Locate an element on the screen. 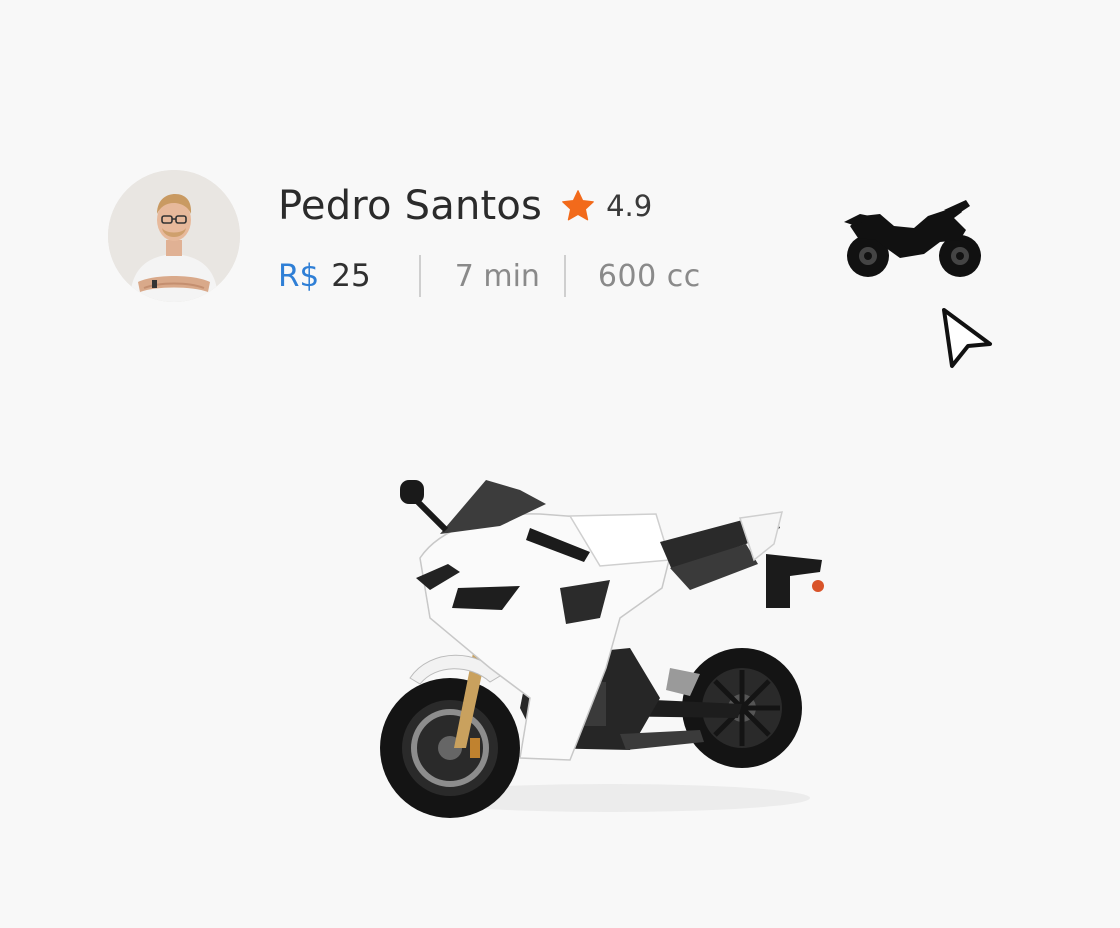  eta-value: 7 min is located at coordinates (497, 276).